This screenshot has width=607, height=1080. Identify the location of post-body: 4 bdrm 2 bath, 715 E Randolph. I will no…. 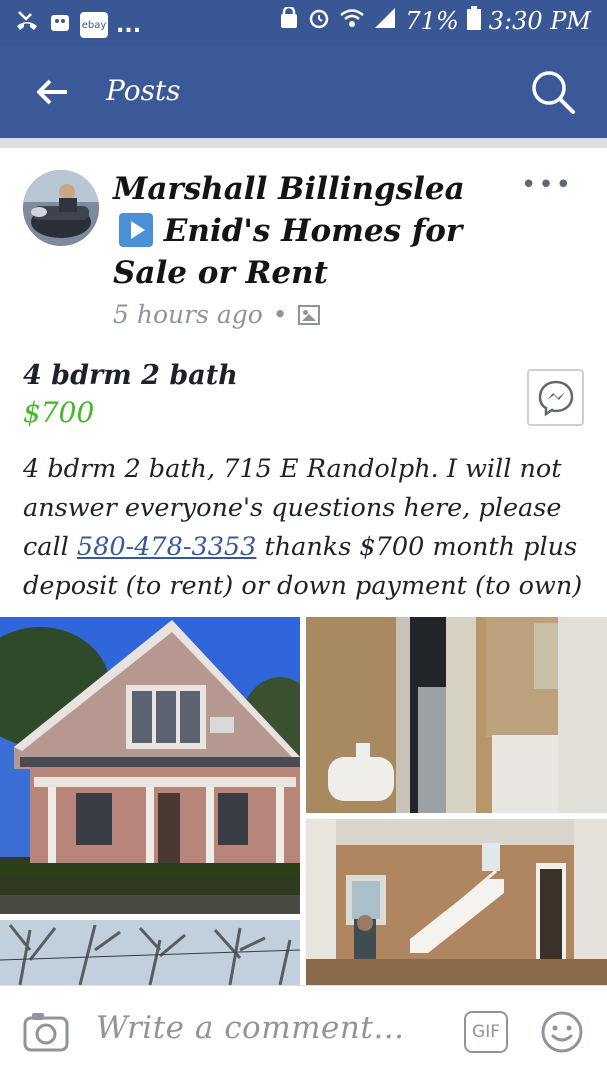
(305, 528).